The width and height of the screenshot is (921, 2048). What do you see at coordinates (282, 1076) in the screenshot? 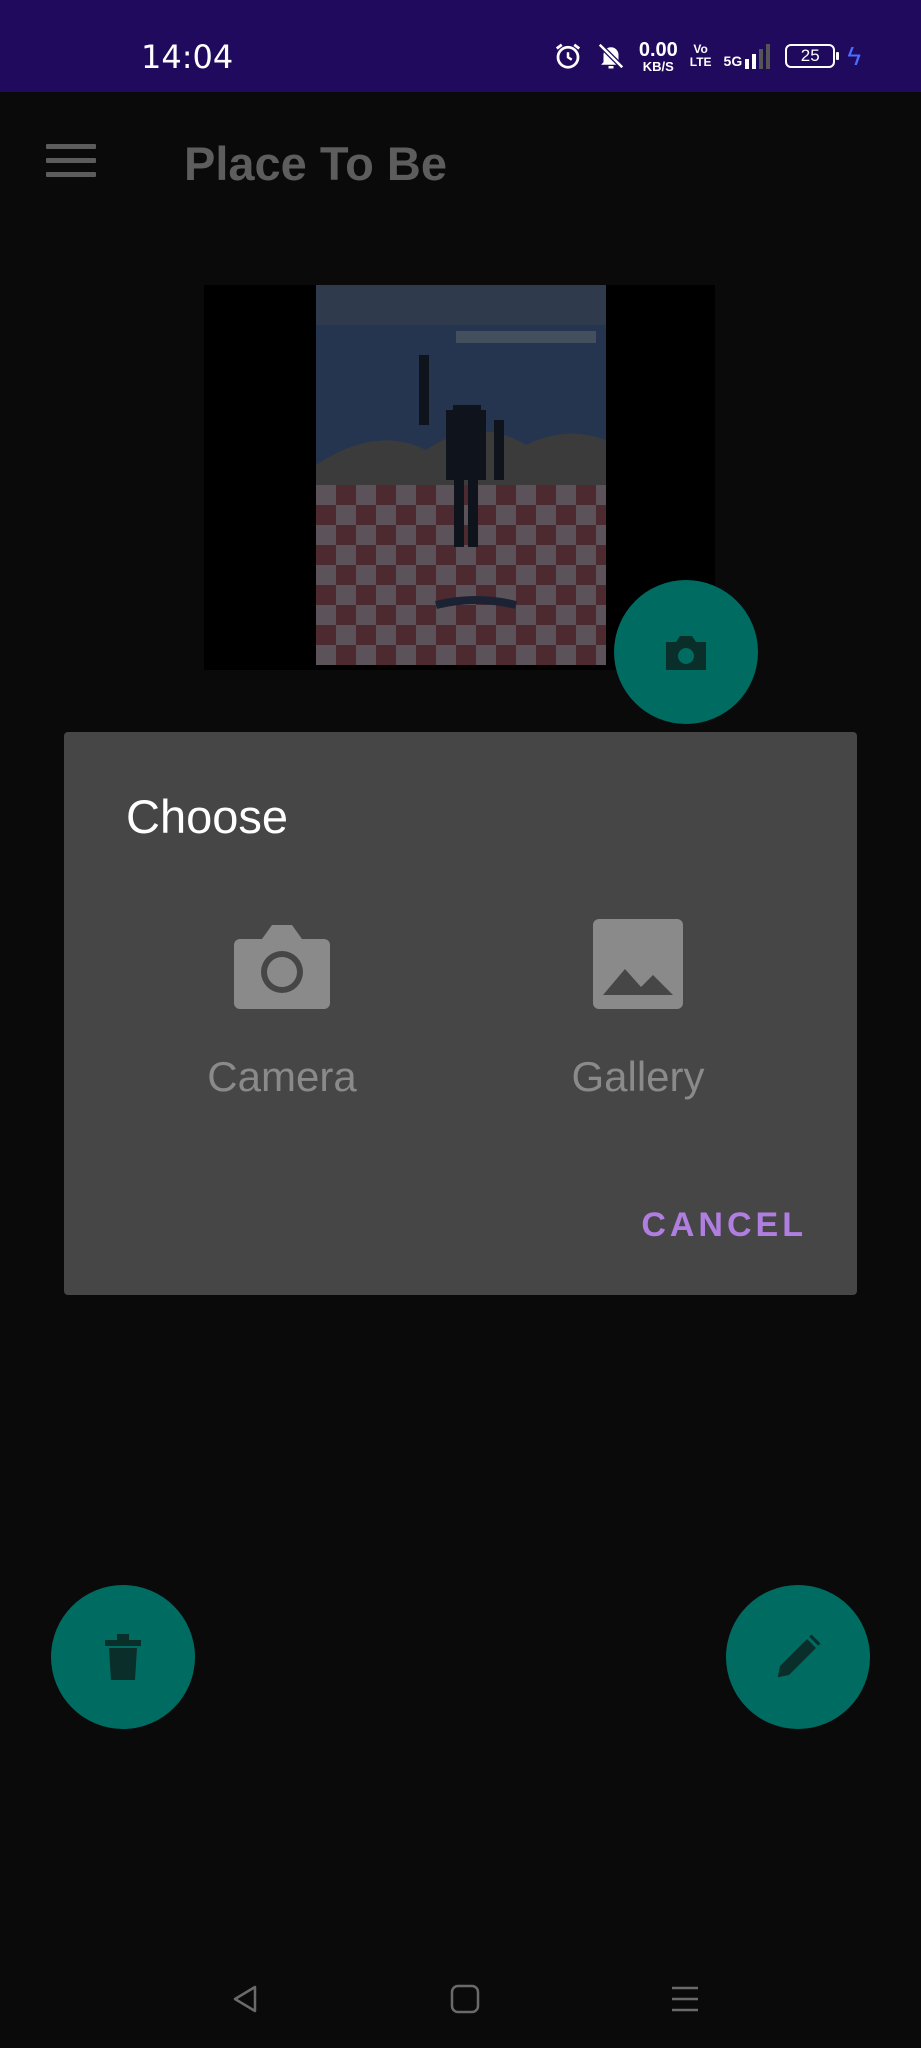
I see `camera-option-label: Camera` at bounding box center [282, 1076].